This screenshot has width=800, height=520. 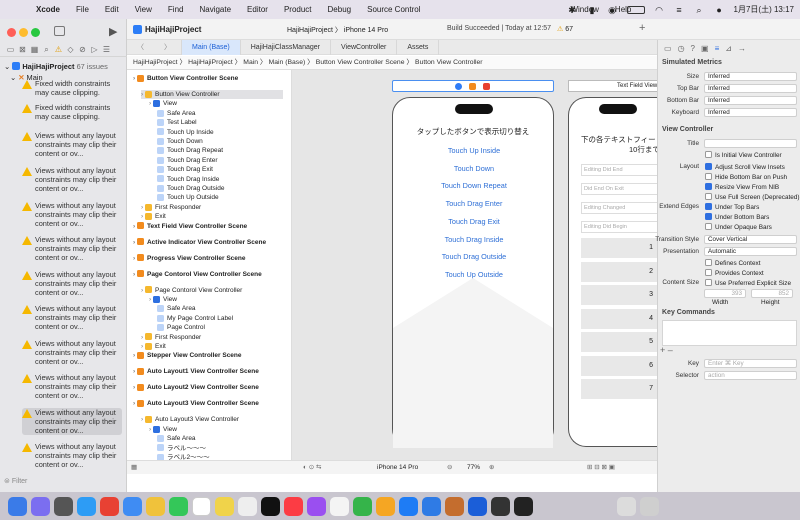 I want to click on navigator-filter: ⊜ Filter, so click(x=63, y=482).